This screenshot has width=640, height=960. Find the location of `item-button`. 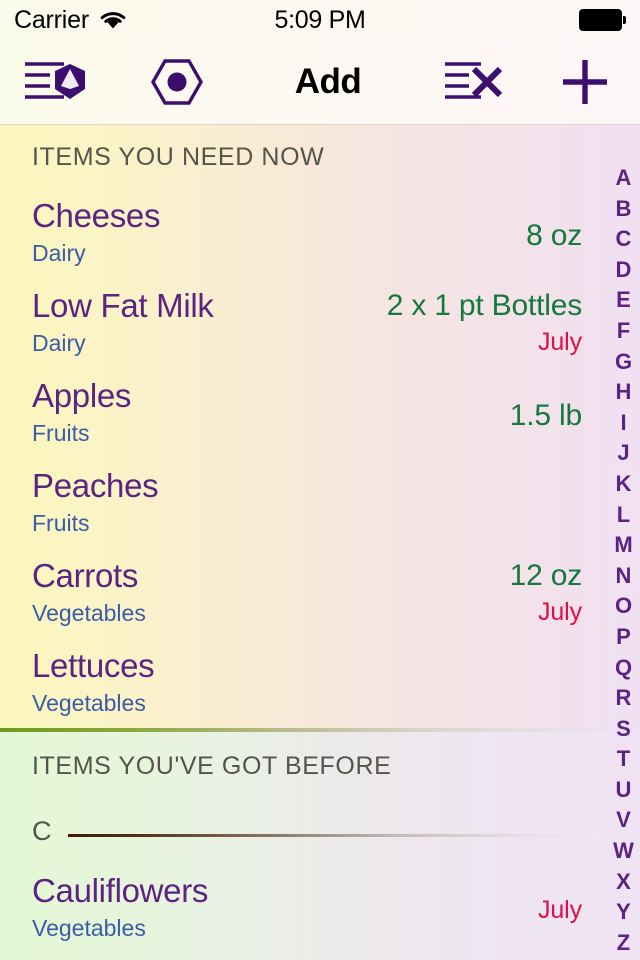

item-button is located at coordinates (177, 82).